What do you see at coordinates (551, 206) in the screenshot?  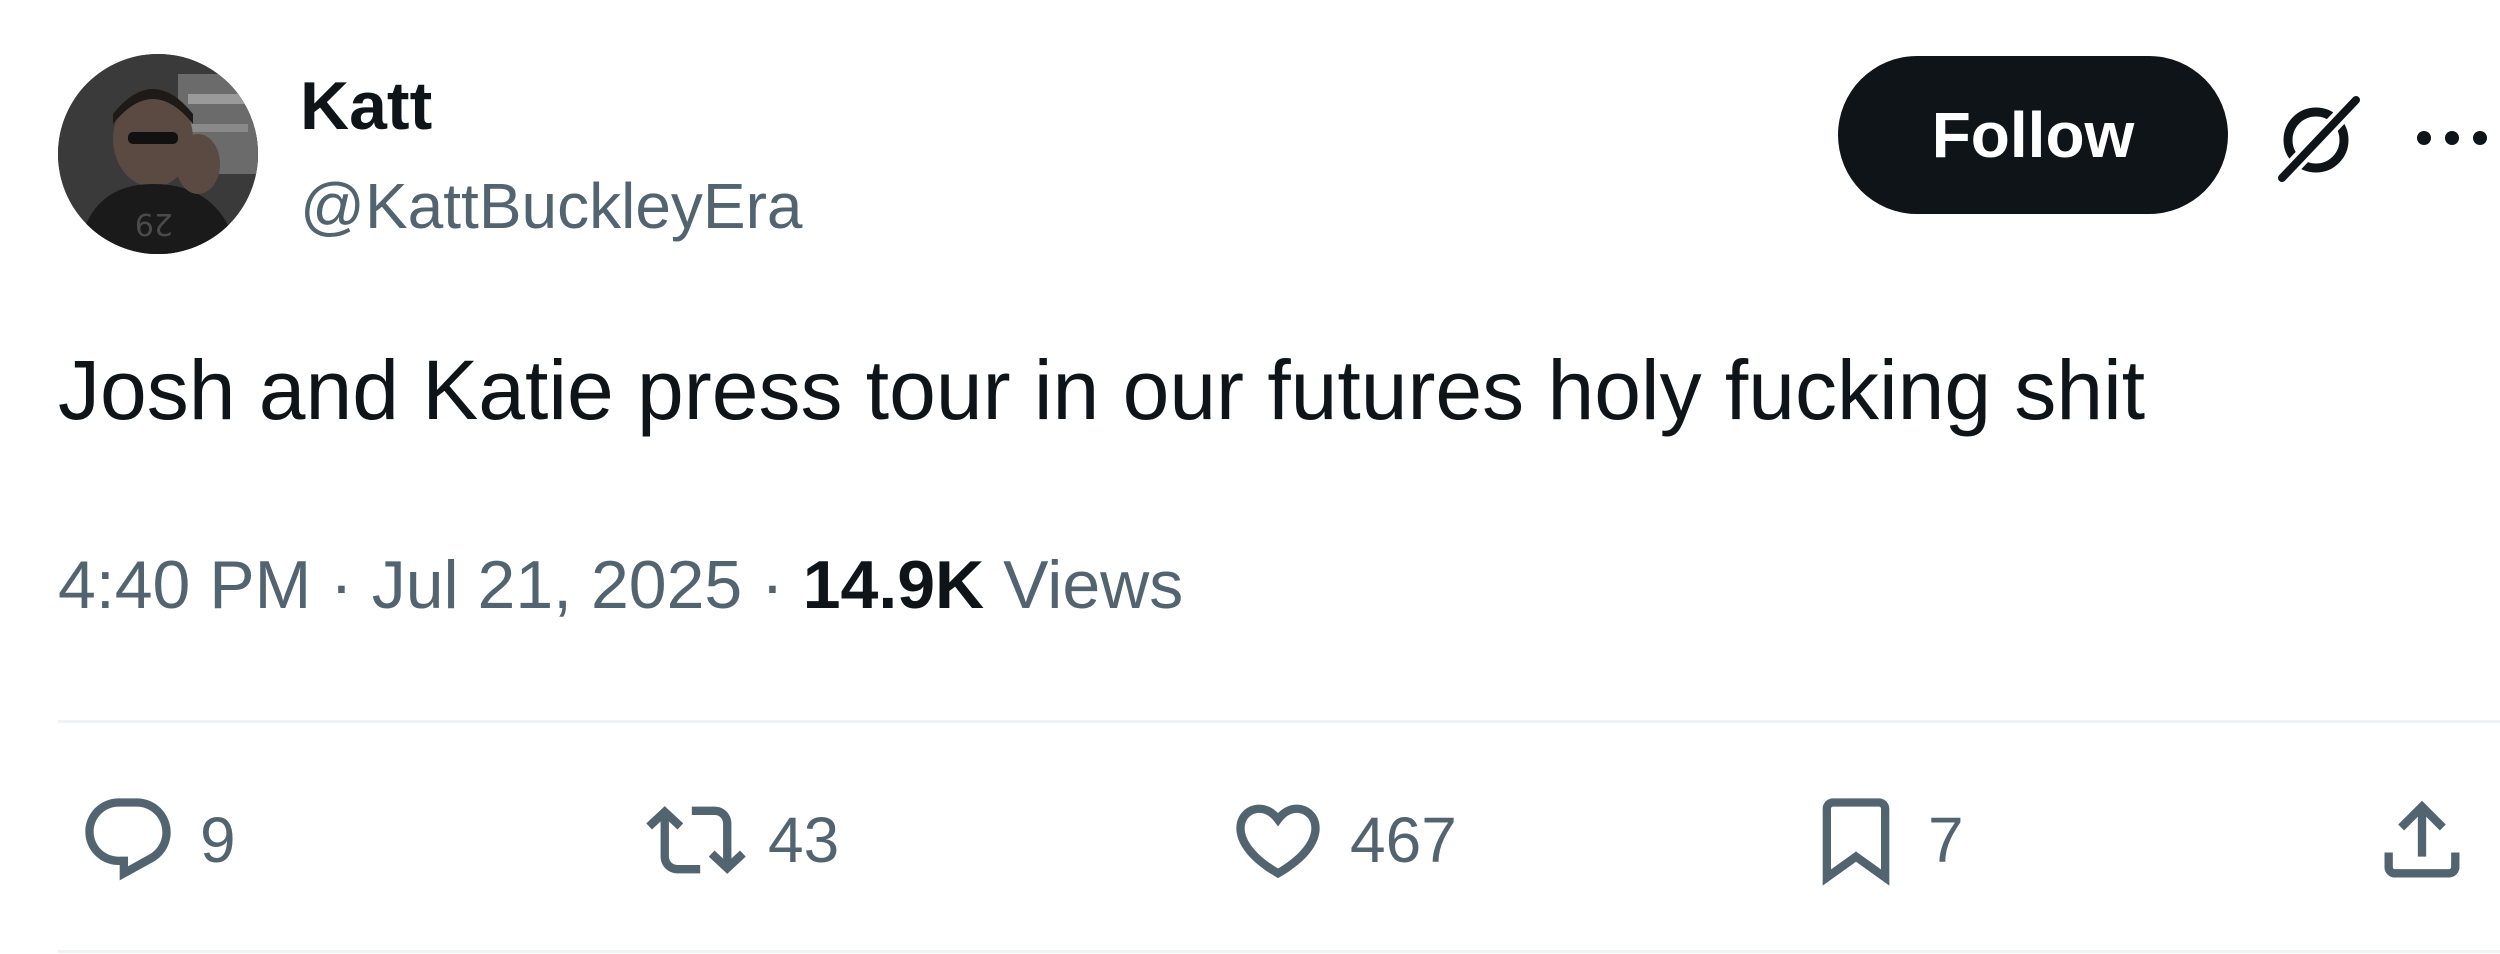 I see `author-handle: @KattBuckleyEra` at bounding box center [551, 206].